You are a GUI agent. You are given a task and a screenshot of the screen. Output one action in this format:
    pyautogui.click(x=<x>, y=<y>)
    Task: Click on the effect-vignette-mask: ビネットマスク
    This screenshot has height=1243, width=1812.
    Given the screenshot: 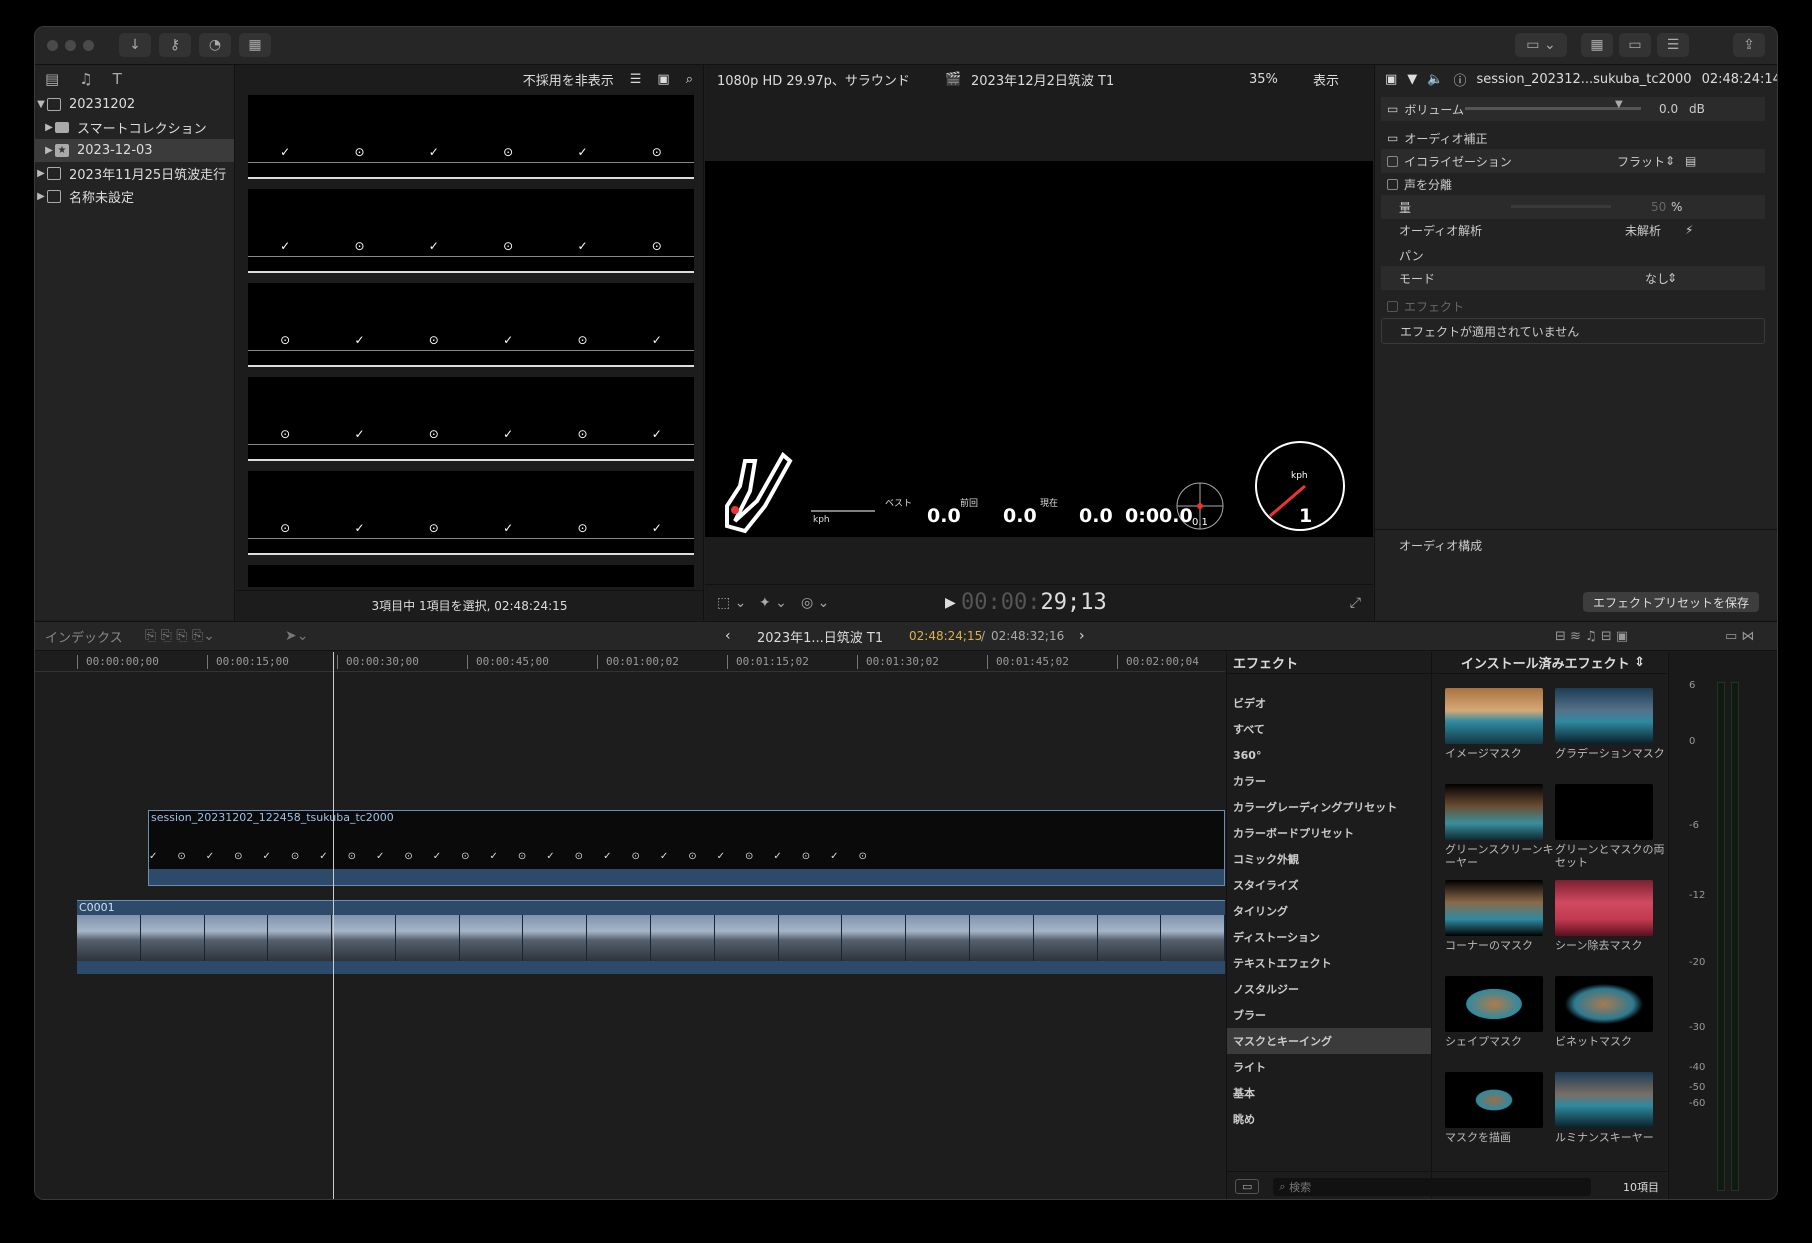 What is the action you would take?
    pyautogui.click(x=1610, y=1012)
    